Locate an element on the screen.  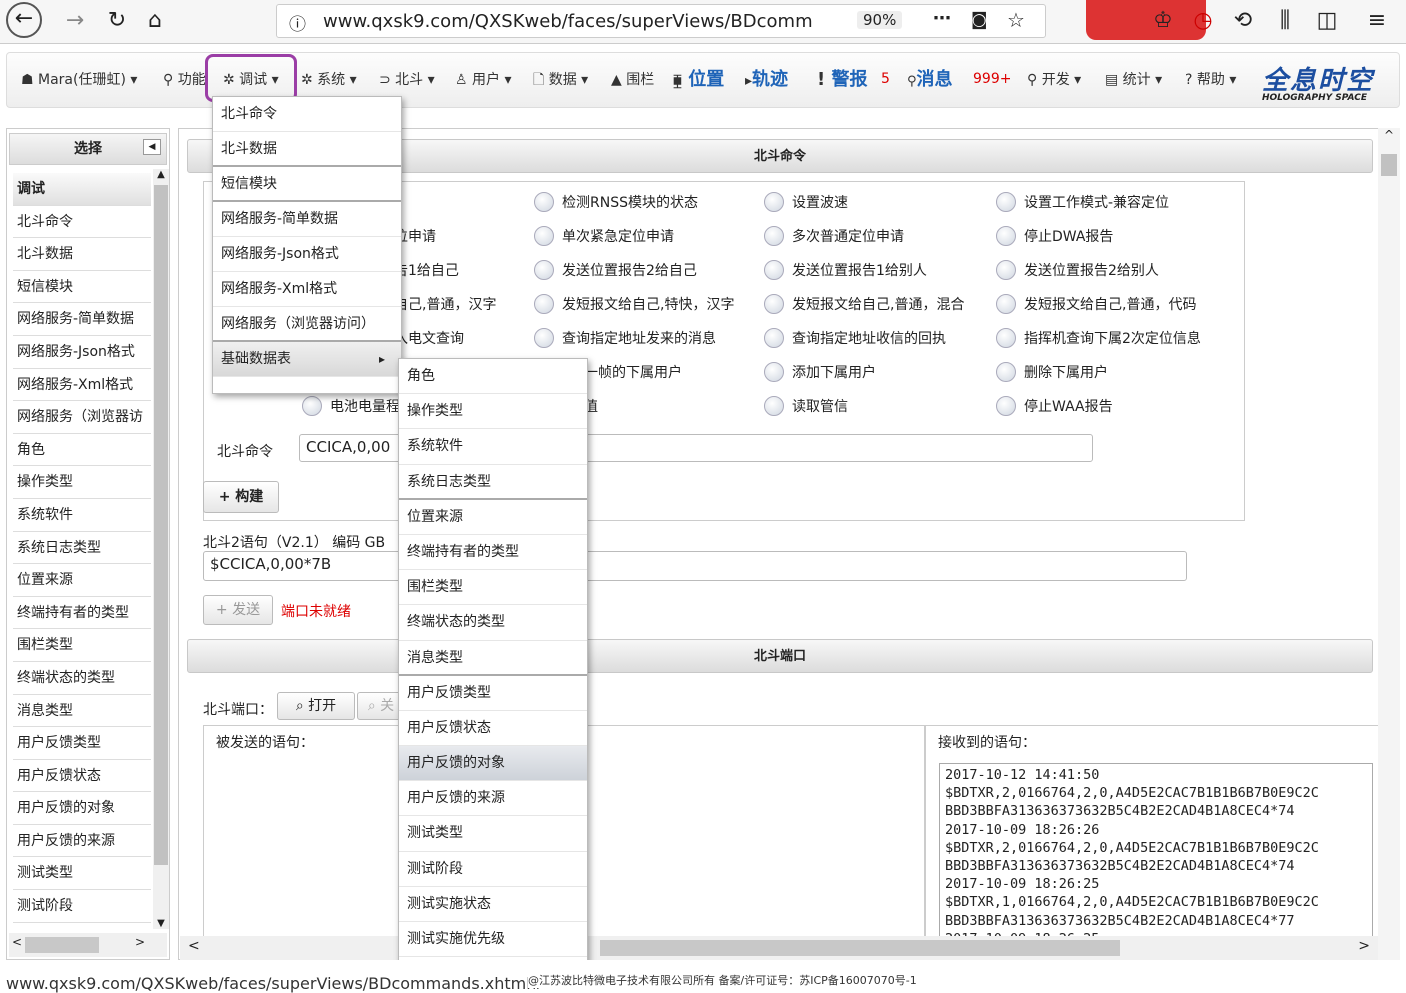
basic-data-menu-item: 系统软件 is located at coordinates (493, 447).